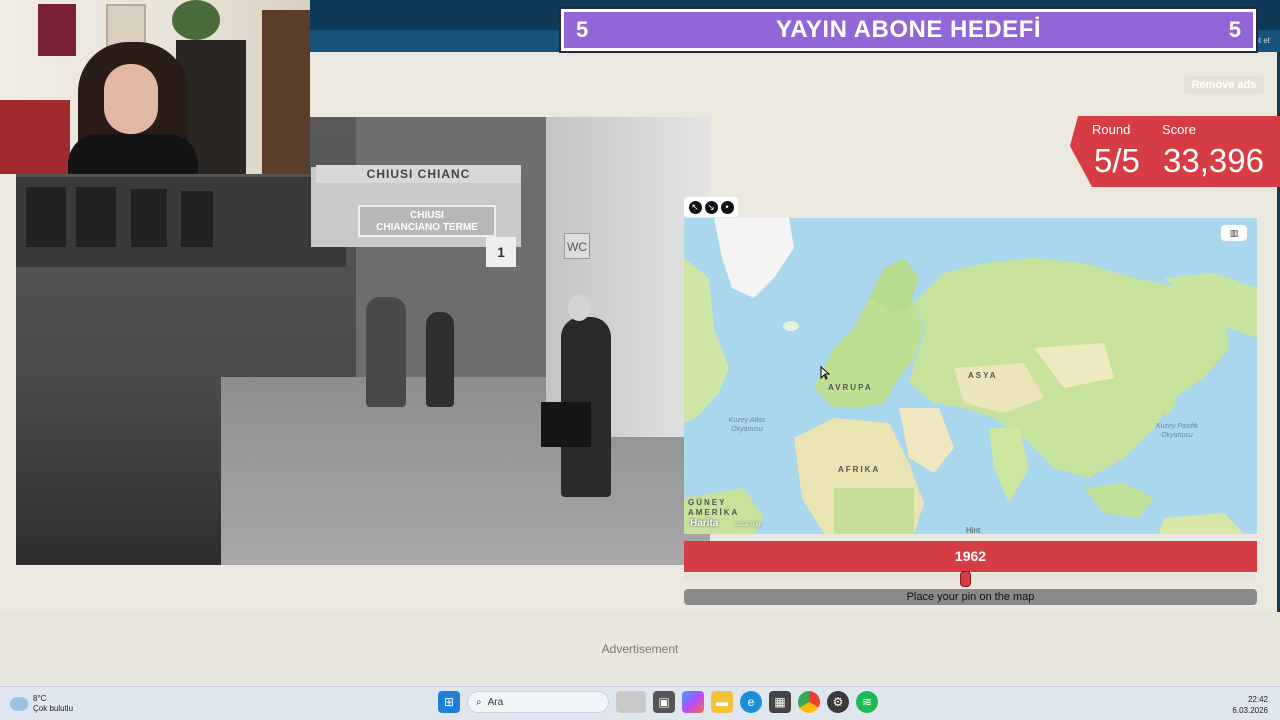 The image size is (1280, 720). What do you see at coordinates (131, 99) in the screenshot?
I see `streamer-face` at bounding box center [131, 99].